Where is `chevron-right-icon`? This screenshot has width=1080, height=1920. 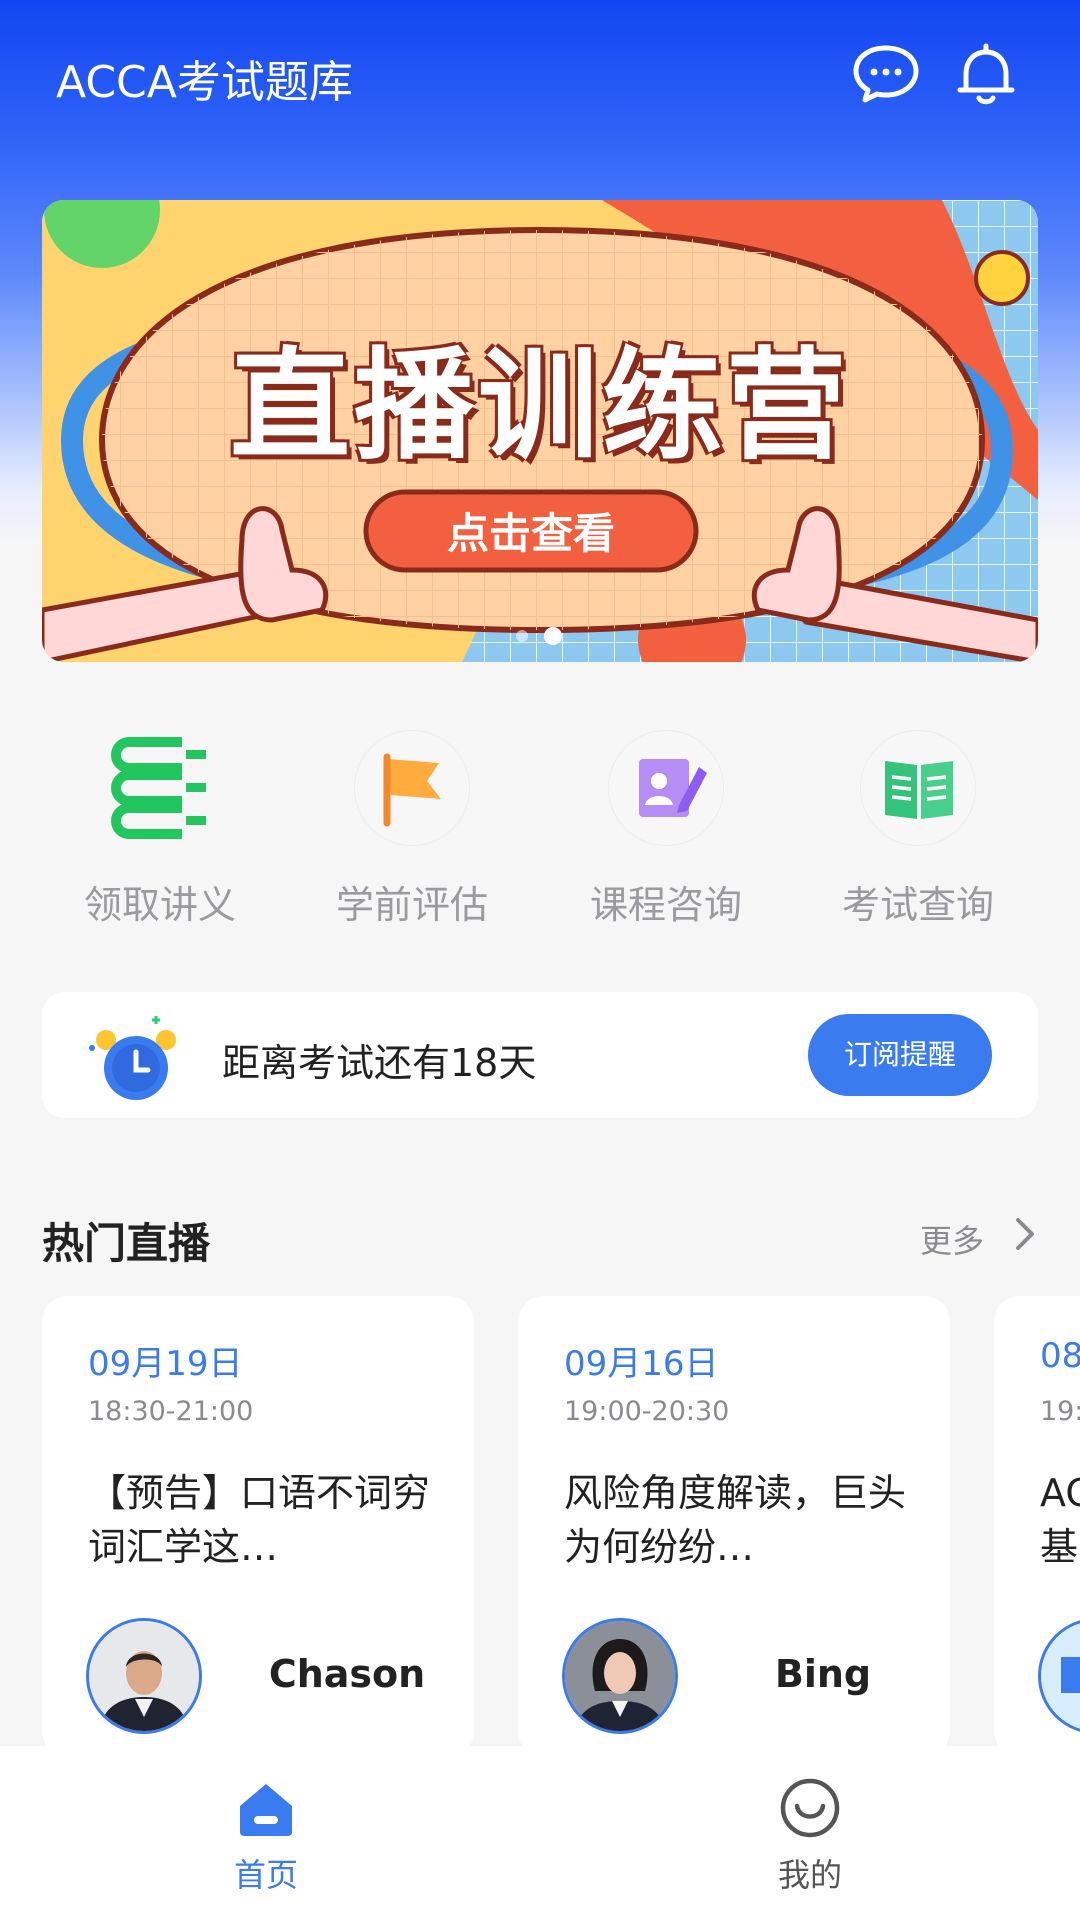
chevron-right-icon is located at coordinates (1024, 1234).